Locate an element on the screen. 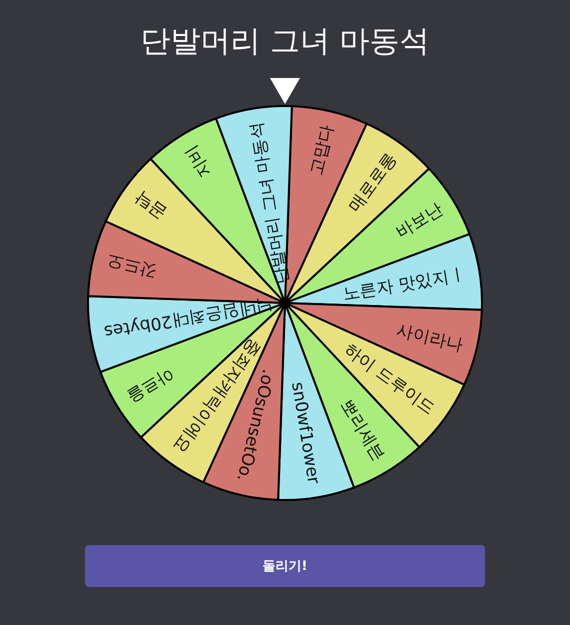 The image size is (570, 625). segment-label: 지비 is located at coordinates (198, 162).